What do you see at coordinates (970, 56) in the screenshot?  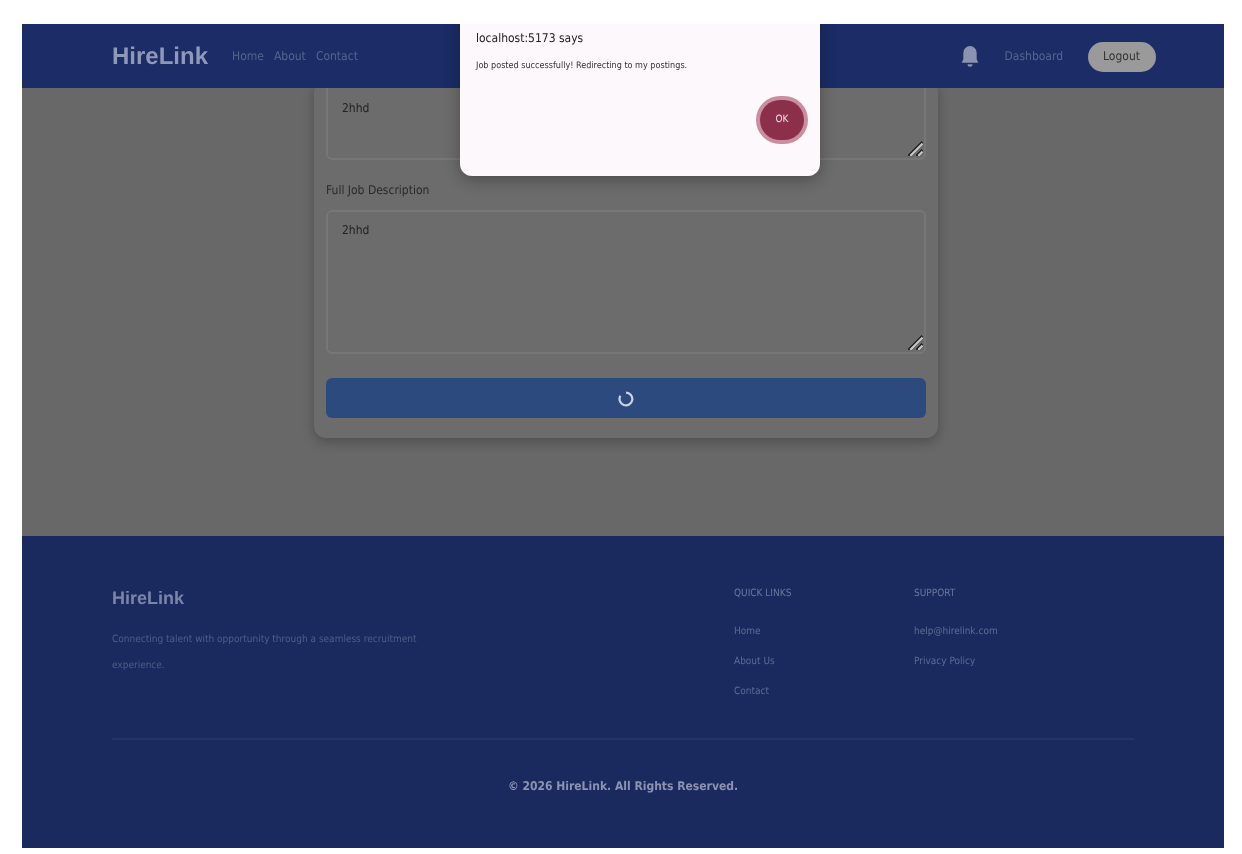 I see `bell-icon` at bounding box center [970, 56].